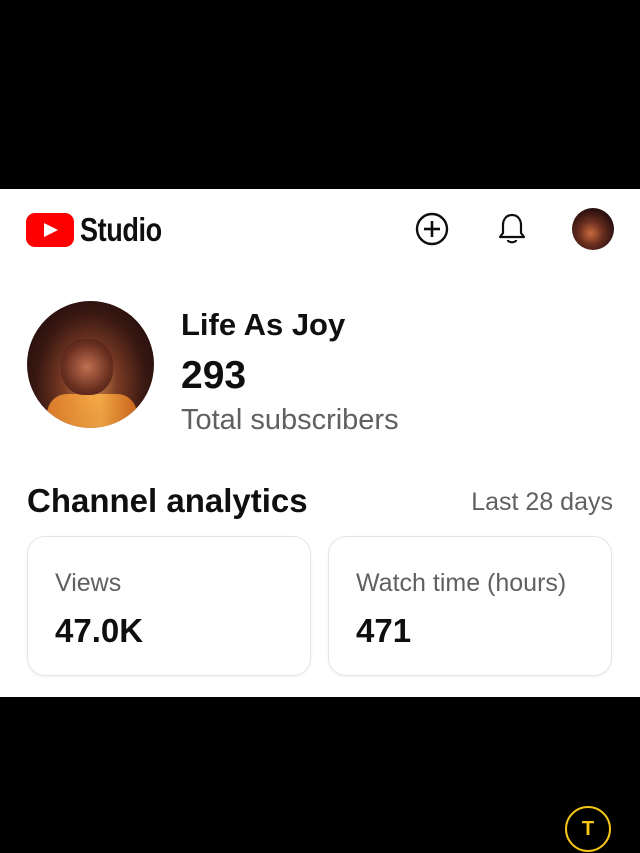 This screenshot has width=640, height=853. Describe the element at coordinates (290, 420) in the screenshot. I see `subscriber-label: Total subscribers` at that location.